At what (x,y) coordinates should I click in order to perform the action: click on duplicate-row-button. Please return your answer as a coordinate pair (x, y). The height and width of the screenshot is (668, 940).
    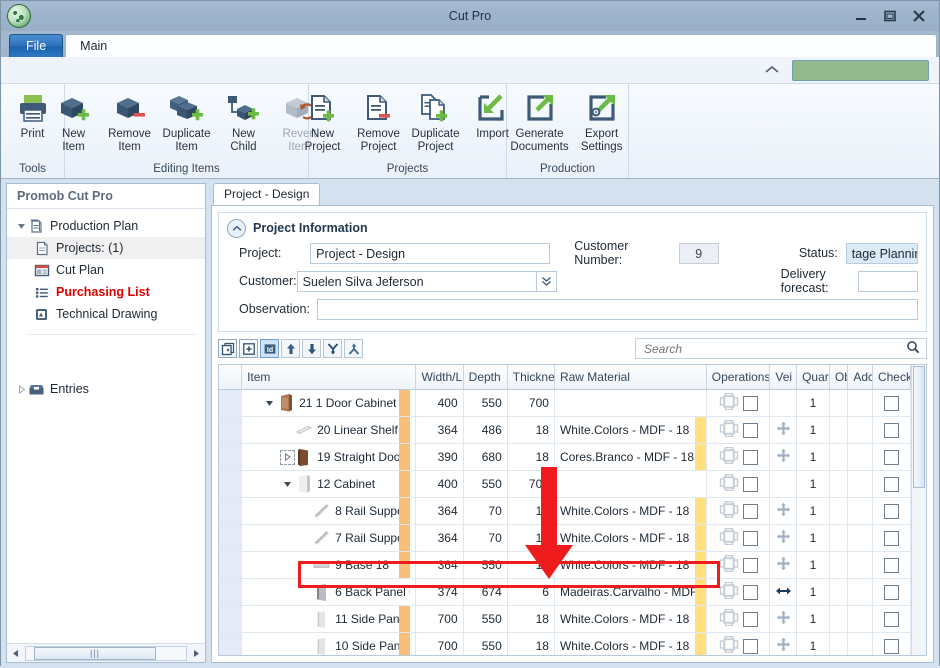
    Looking at the image, I should click on (227, 348).